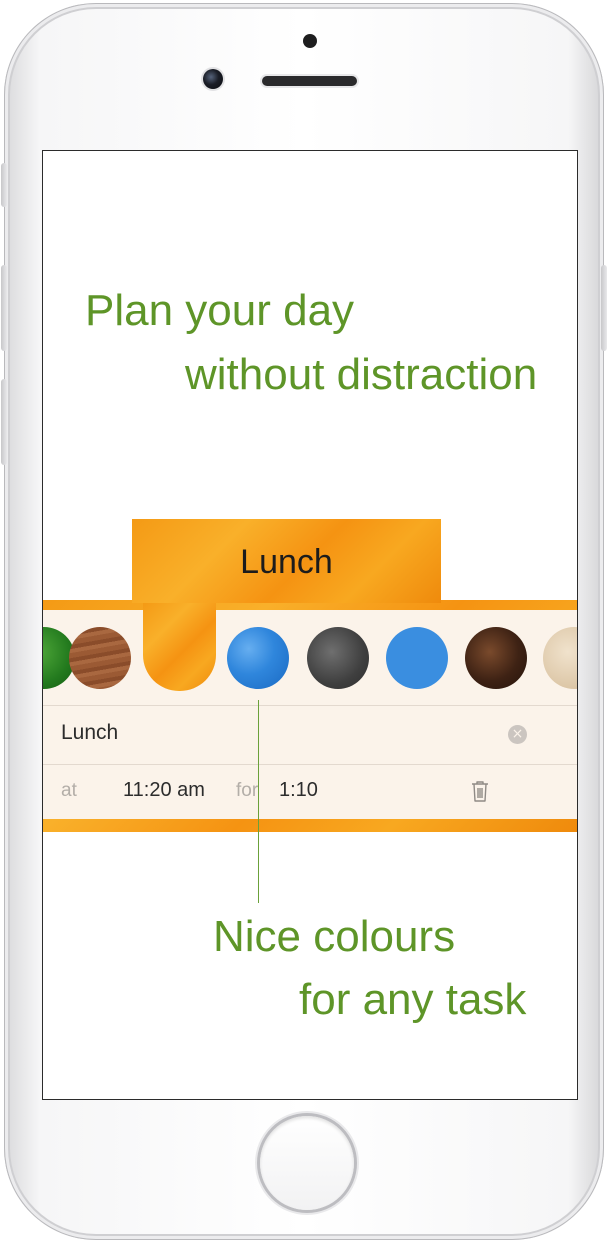 Image resolution: width=609 pixels, height=1243 pixels. I want to click on task-tab: Lunch, so click(286, 561).